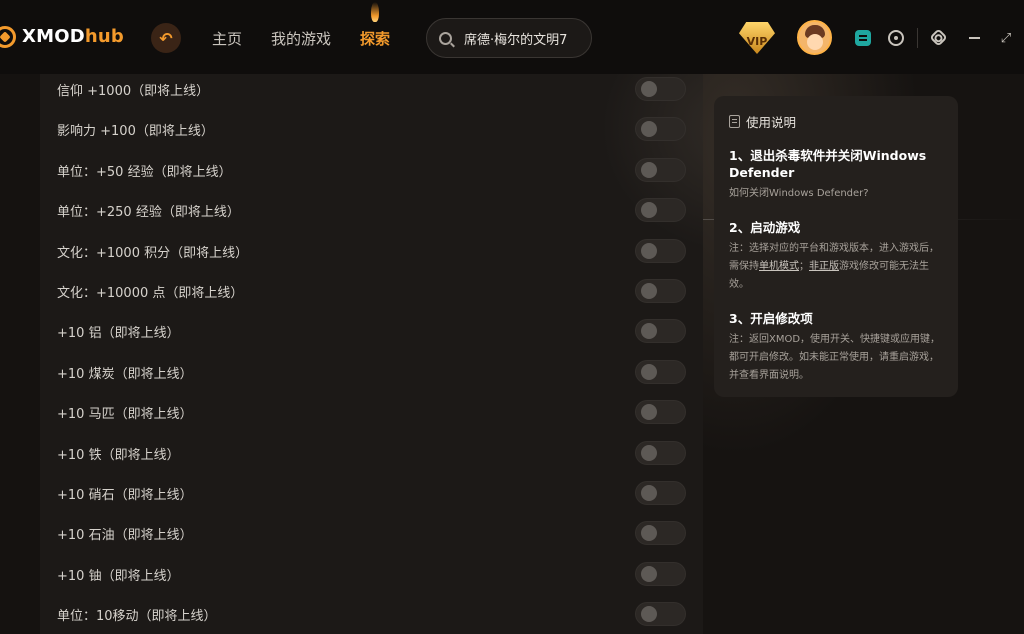 The height and width of the screenshot is (634, 1024). Describe the element at coordinates (118, 455) in the screenshot. I see `mod-label: +10 铁（即将上线）` at that location.